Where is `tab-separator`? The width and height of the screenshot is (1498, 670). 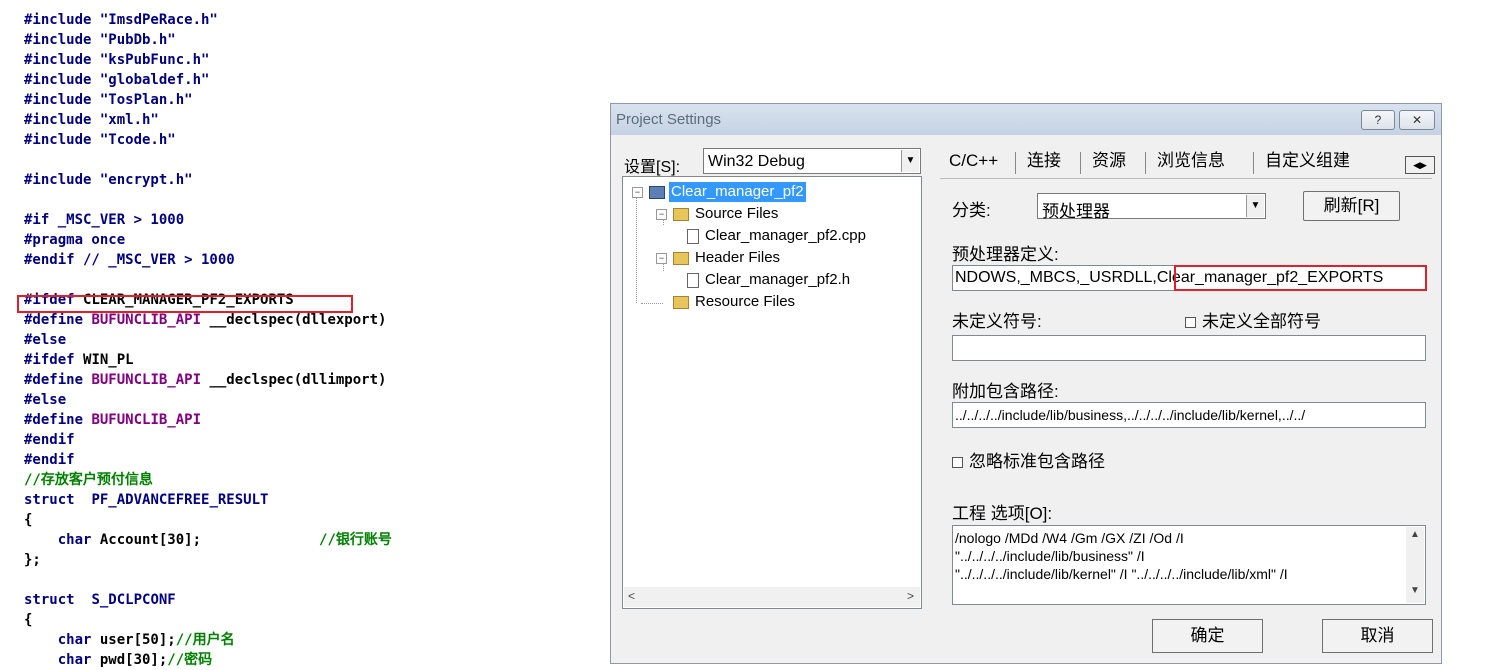
tab-separator is located at coordinates (1080, 163).